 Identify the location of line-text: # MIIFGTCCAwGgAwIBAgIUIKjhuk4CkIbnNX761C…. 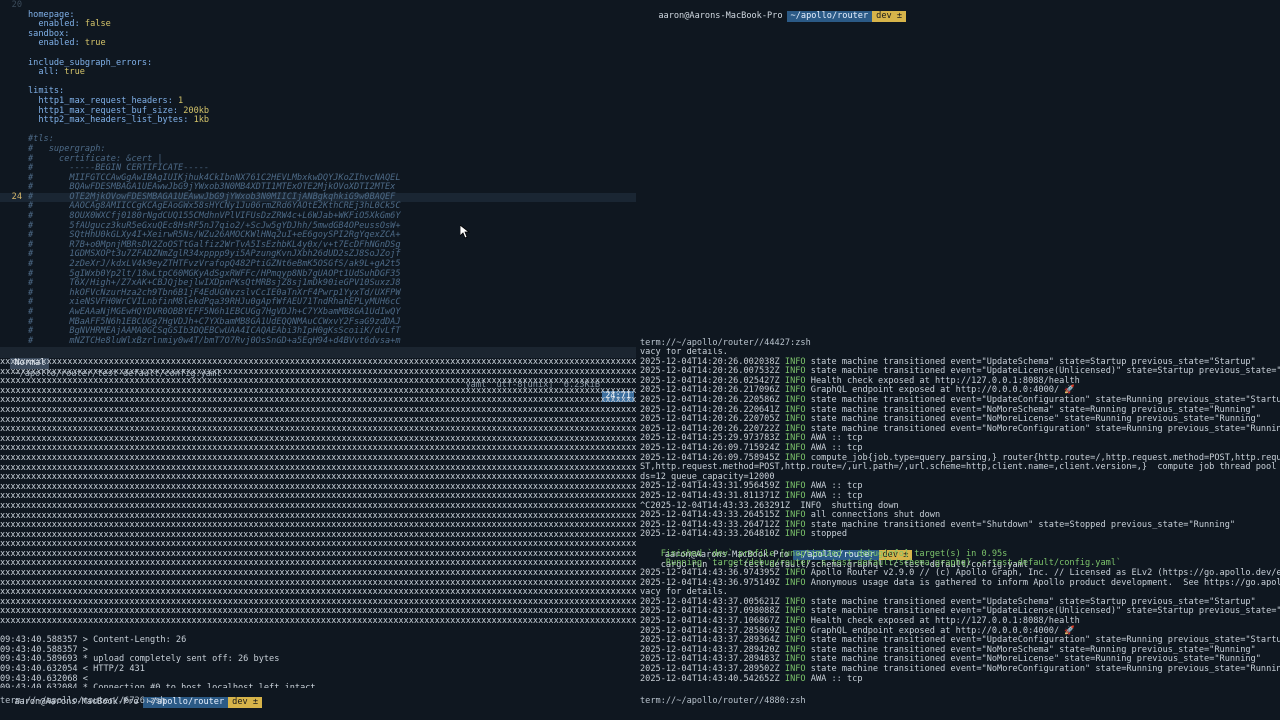
(214, 177).